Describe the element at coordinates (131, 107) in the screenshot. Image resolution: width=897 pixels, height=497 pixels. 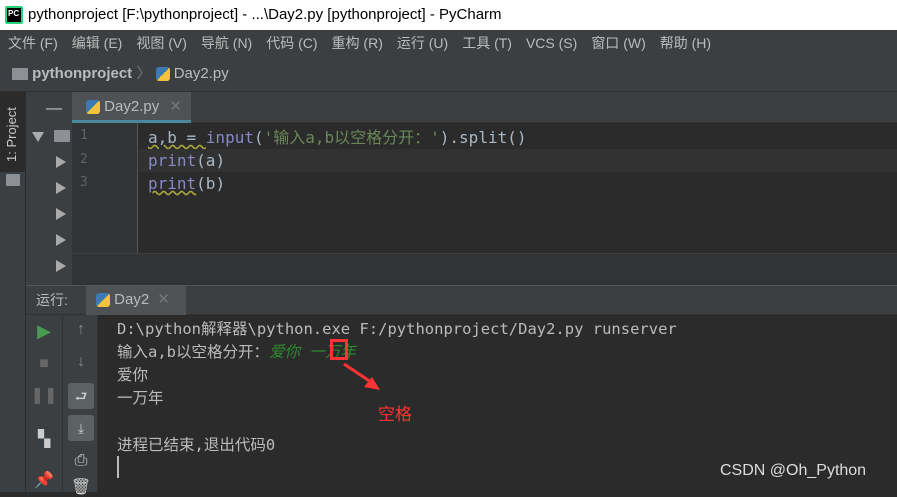
I see `tab-day2-py: Day2.py ✕` at that location.